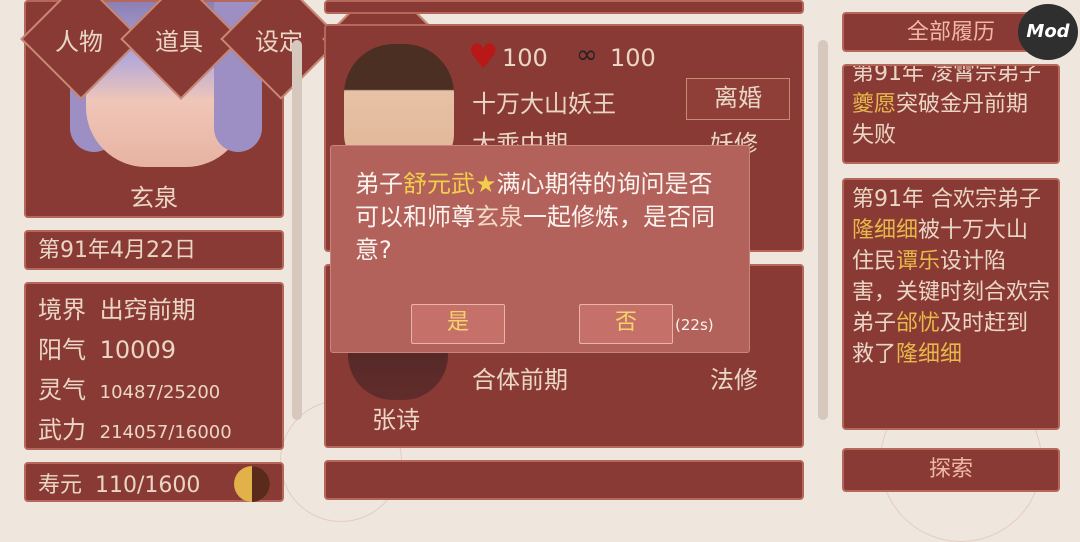 The height and width of the screenshot is (542, 1080). I want to click on history-person: 夔愿, so click(874, 104).